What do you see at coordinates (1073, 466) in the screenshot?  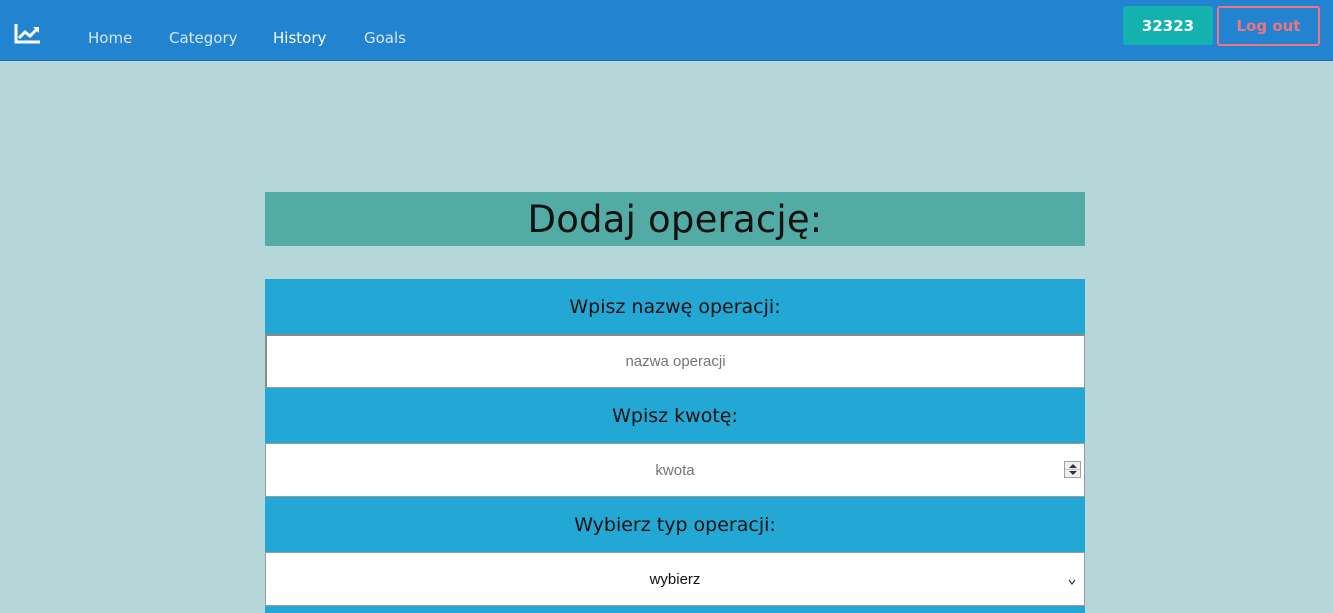 I see `stepper-up-icon` at bounding box center [1073, 466].